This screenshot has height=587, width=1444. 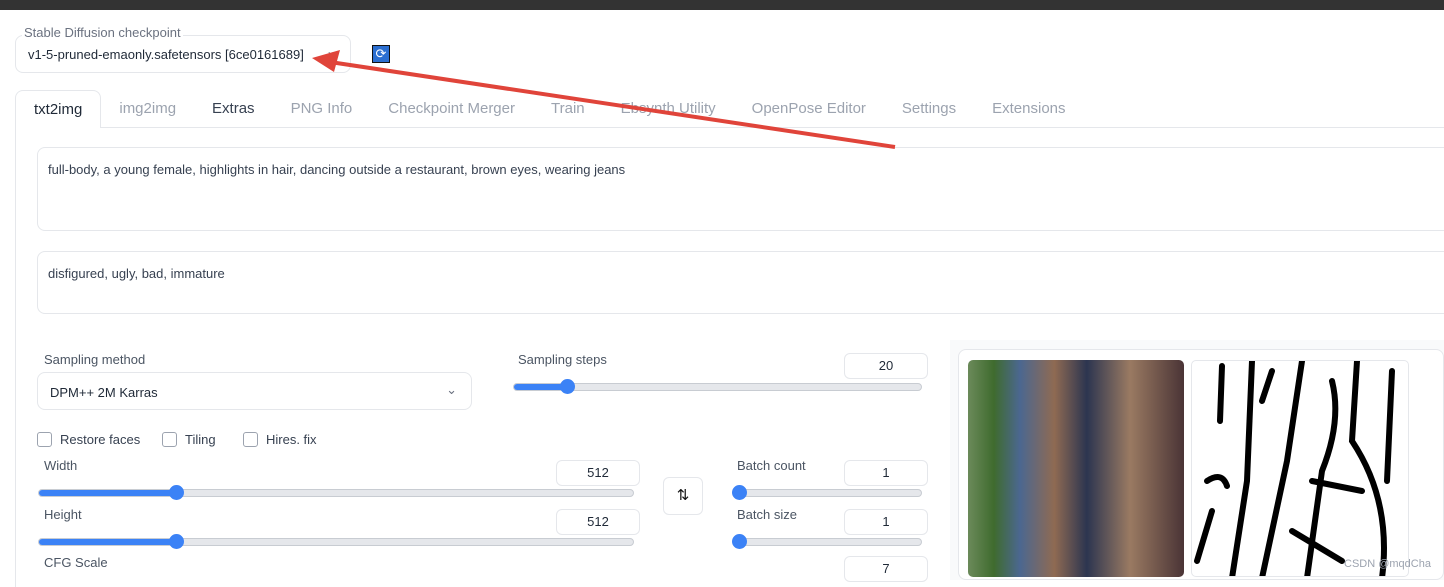 What do you see at coordinates (336, 492) in the screenshot?
I see `width-slider` at bounding box center [336, 492].